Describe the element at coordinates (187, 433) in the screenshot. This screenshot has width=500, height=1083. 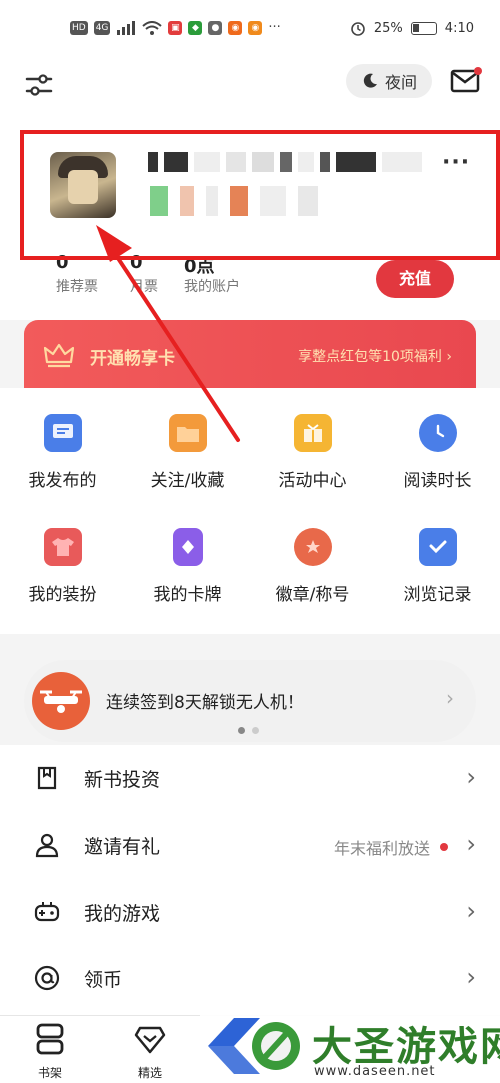
I see `folder-icon` at that location.